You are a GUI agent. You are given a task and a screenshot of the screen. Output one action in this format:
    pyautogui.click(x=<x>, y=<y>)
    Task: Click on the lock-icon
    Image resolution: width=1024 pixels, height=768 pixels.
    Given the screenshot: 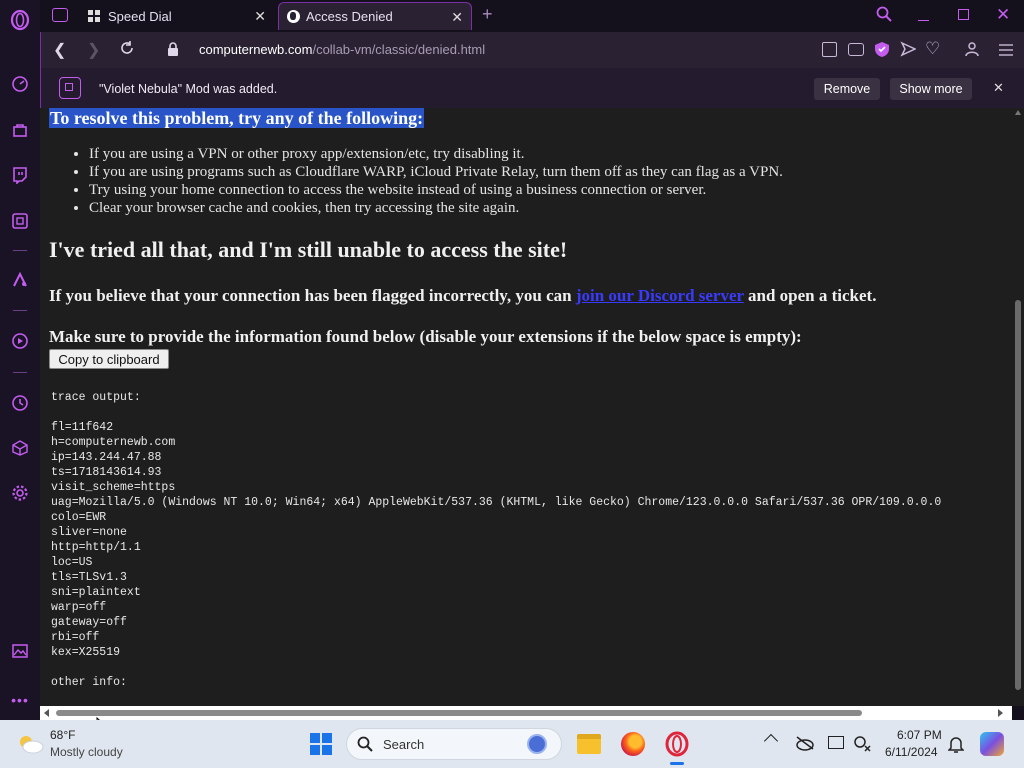 What is the action you would take?
    pyautogui.click(x=173, y=51)
    